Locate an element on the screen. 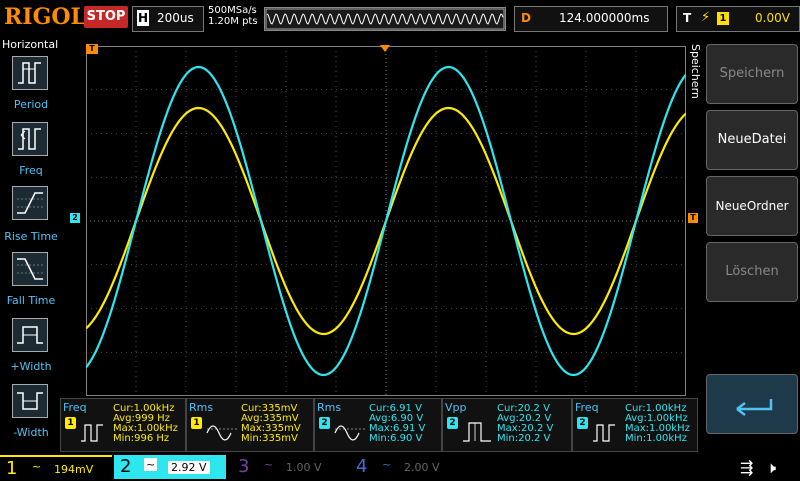 Image resolution: width=800 pixels, height=481 pixels. stat-min: Min:6.90 V is located at coordinates (396, 438).